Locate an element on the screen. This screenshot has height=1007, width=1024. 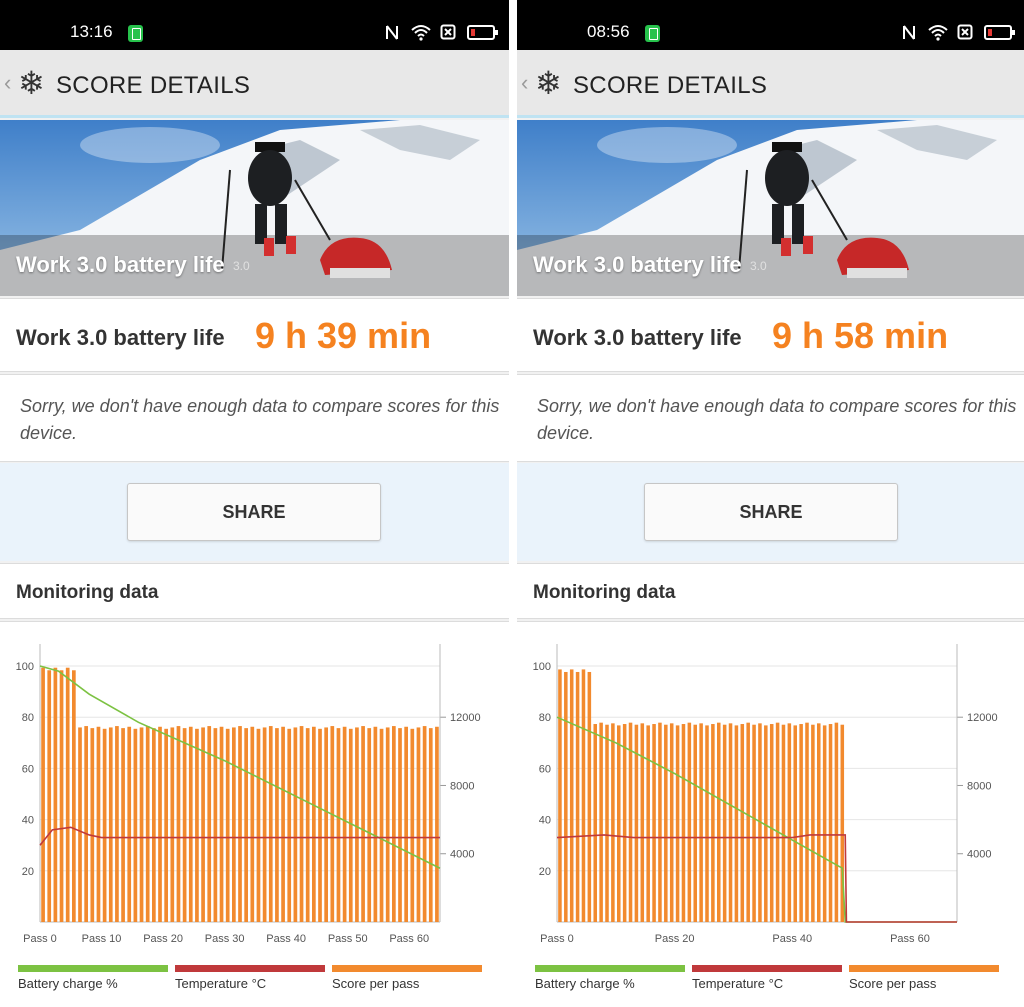
monitoring-title: Monitoring data is located at coordinates (604, 592).